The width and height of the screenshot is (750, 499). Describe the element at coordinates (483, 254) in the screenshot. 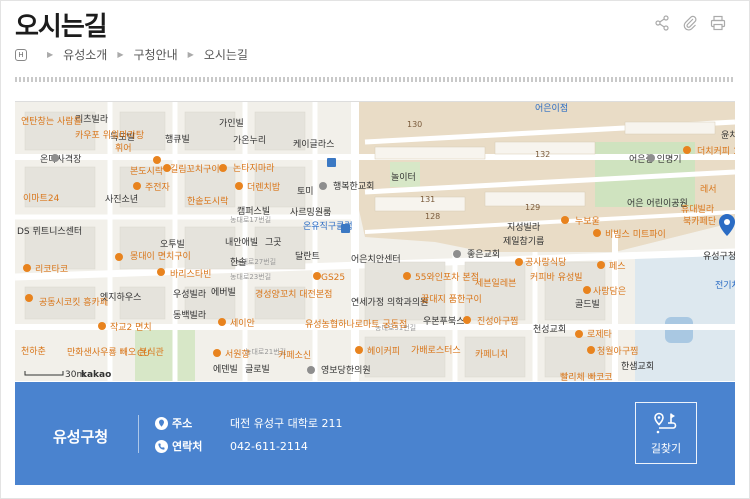

I see `map-label: 좋은교회` at that location.